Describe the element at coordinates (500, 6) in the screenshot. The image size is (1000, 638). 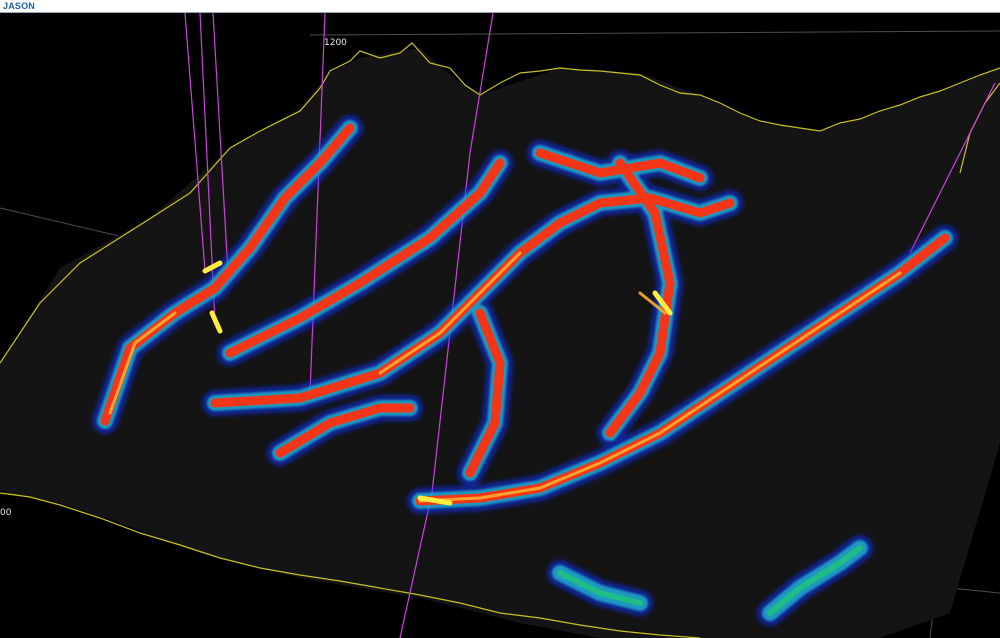
I see `title-bar: JASON` at that location.